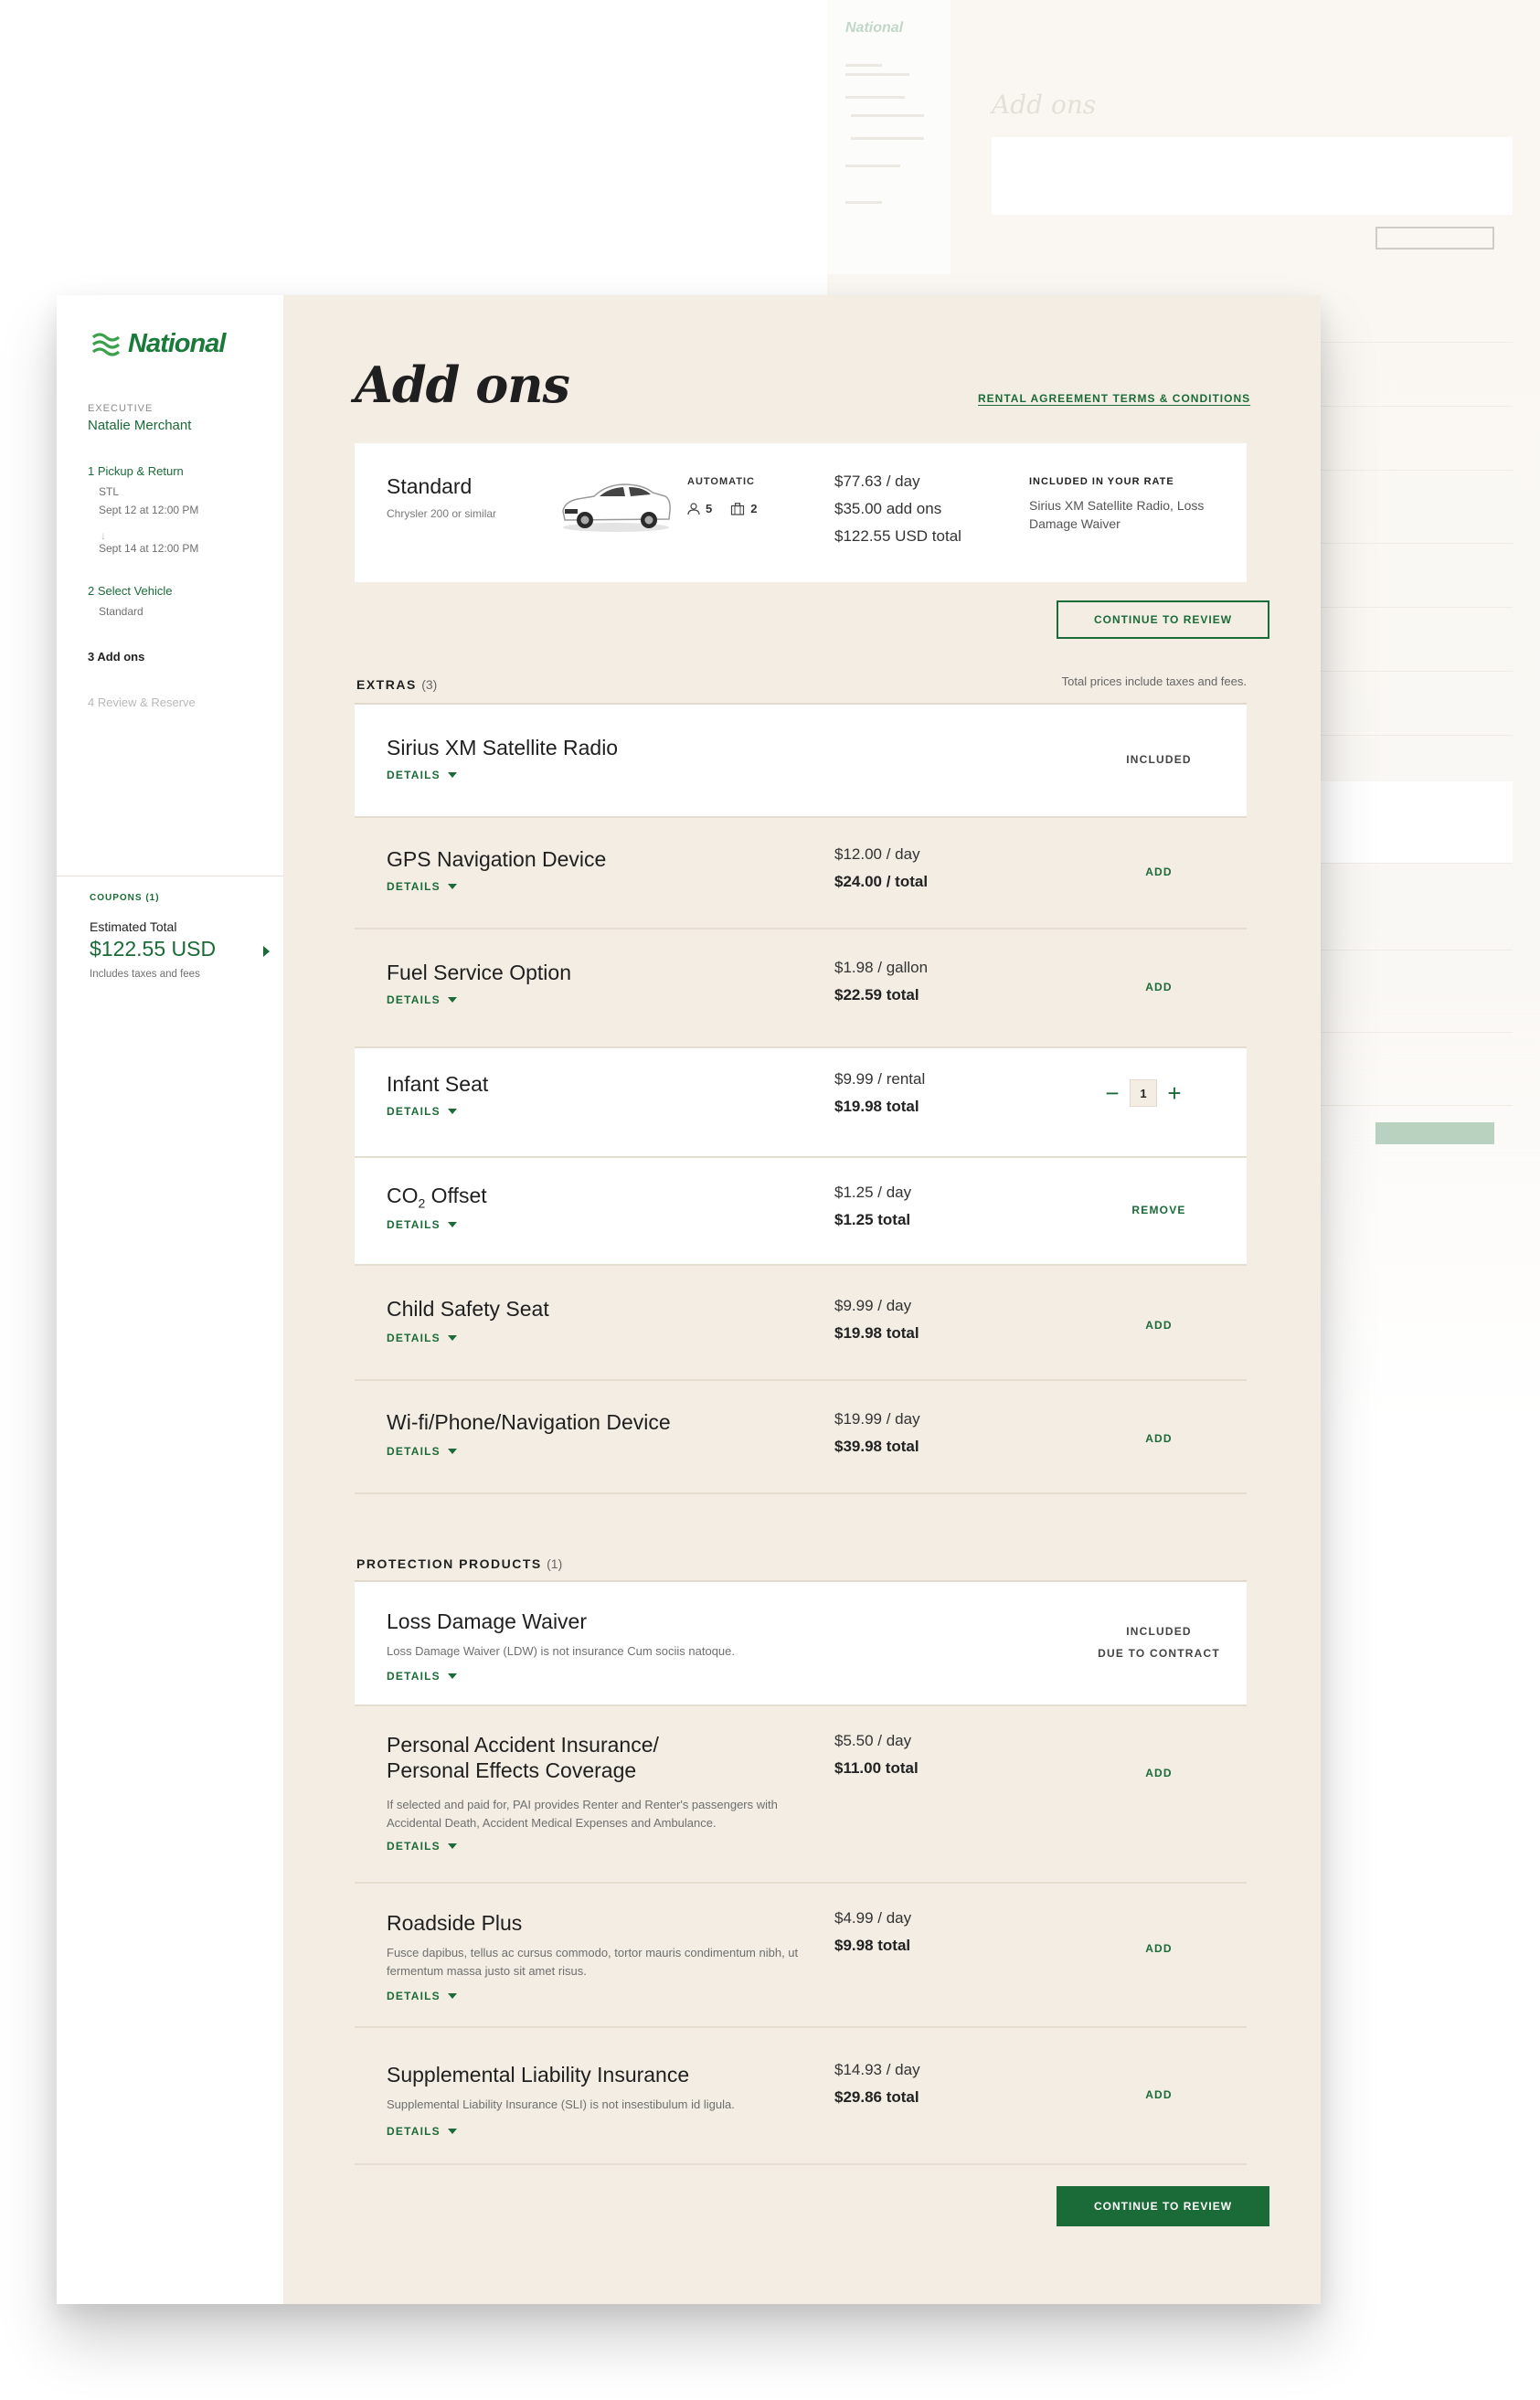  I want to click on step-add-ons: 3 Add ons, so click(116, 657).